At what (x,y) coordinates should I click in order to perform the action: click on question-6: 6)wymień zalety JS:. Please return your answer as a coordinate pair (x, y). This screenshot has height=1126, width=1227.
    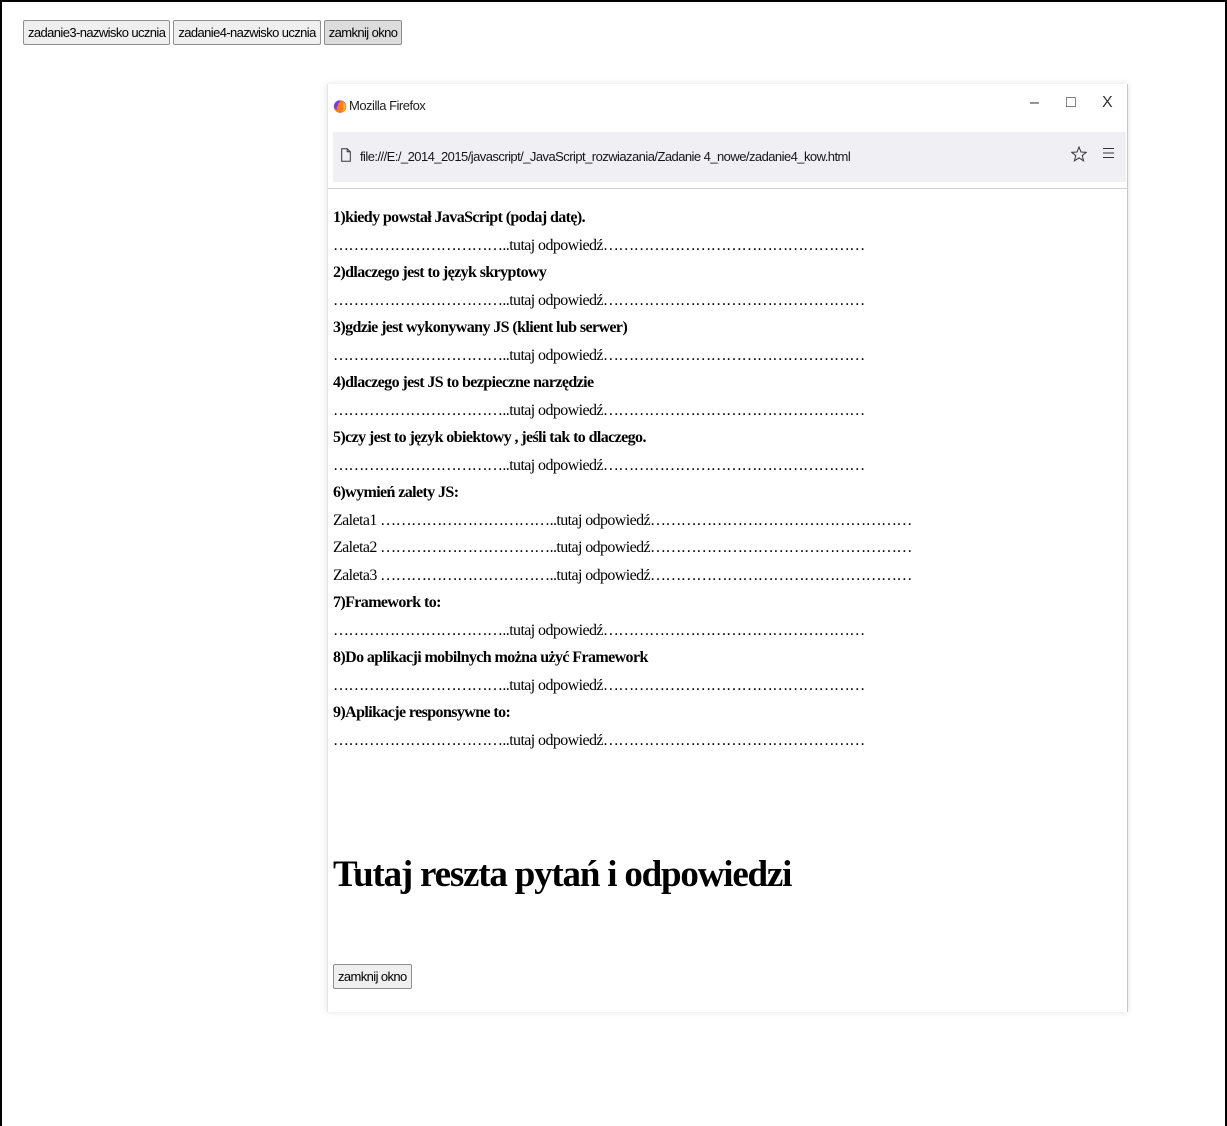
    Looking at the image, I should click on (396, 492).